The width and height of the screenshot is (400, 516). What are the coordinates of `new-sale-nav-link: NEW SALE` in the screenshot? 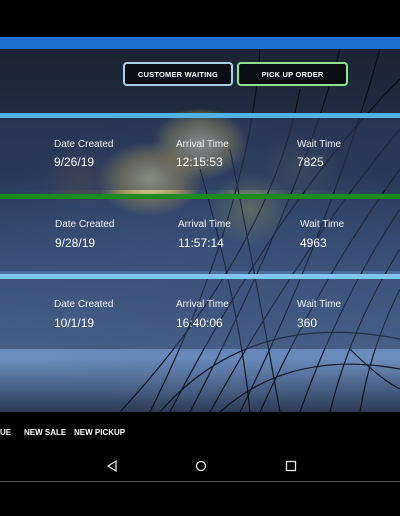 It's located at (45, 432).